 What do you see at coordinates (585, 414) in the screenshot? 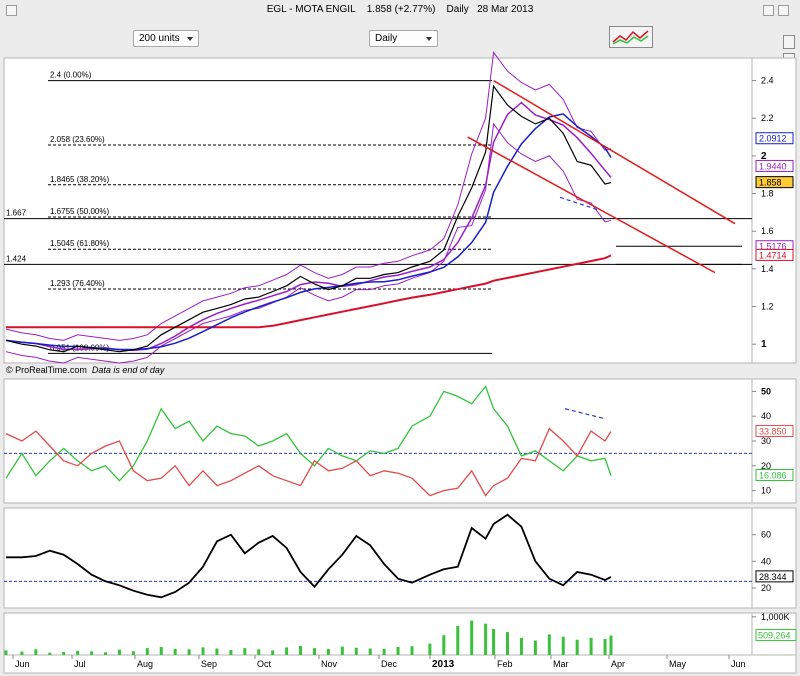
I see `dmi-divergence-line` at bounding box center [585, 414].